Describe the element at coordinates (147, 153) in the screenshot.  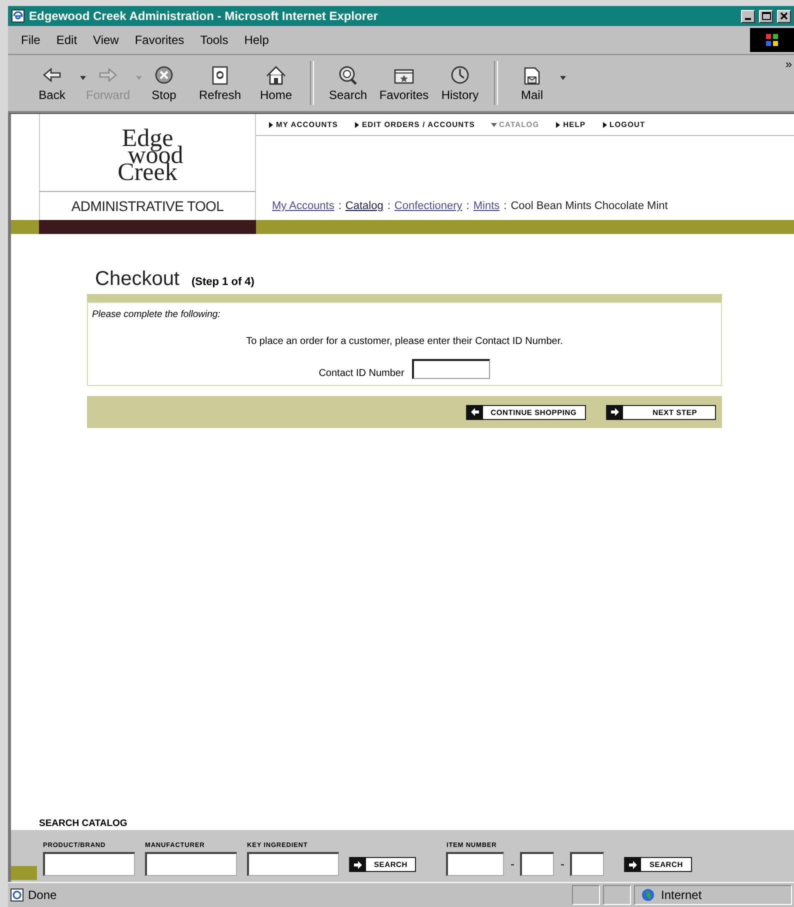
I see `logo: Edge wood Creek` at that location.